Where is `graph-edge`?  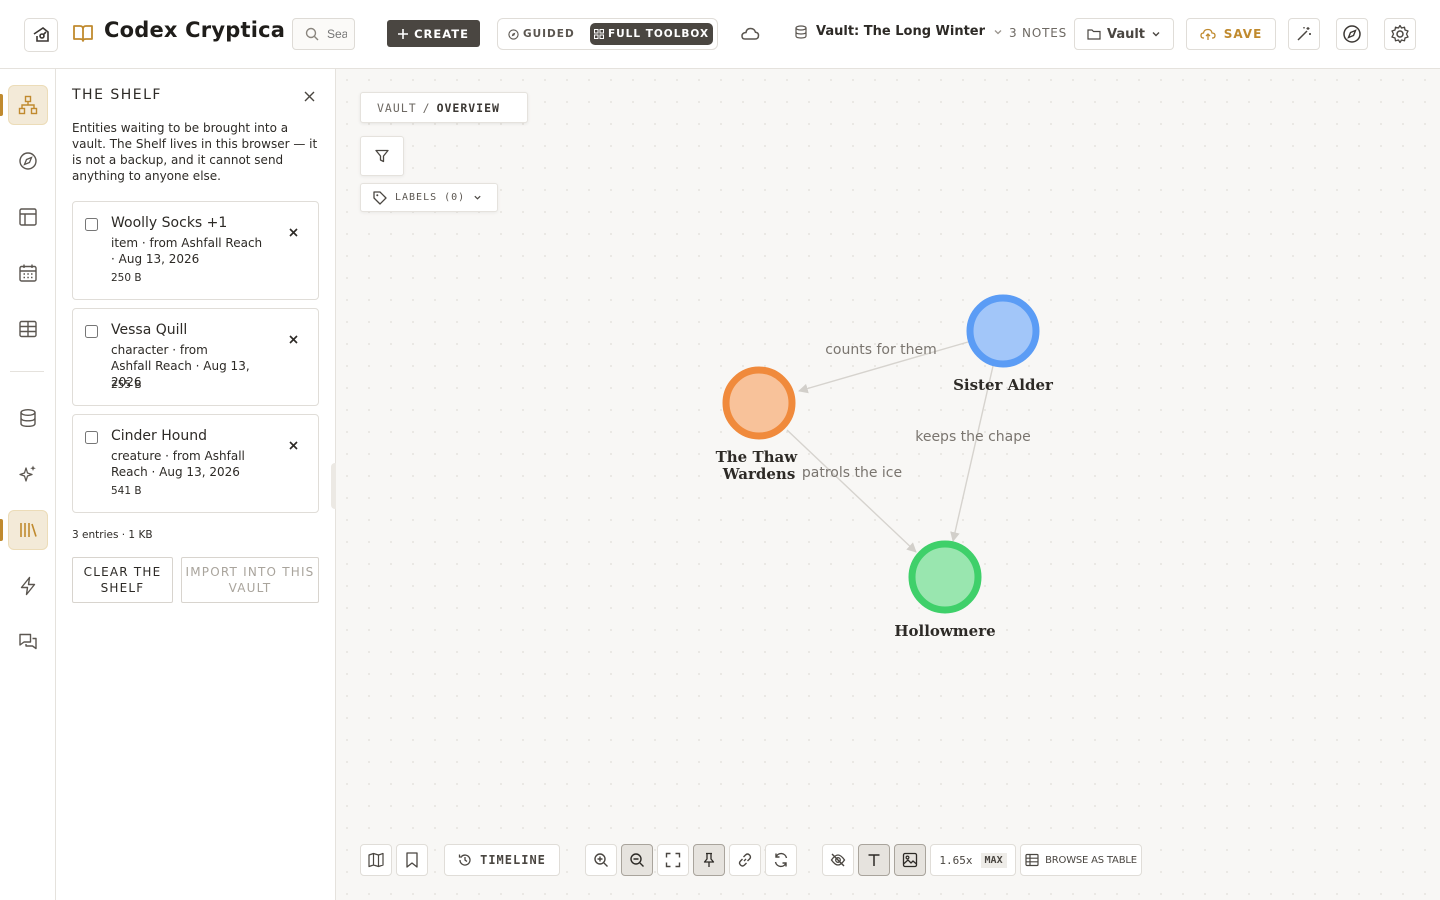
graph-edge is located at coordinates (851, 491).